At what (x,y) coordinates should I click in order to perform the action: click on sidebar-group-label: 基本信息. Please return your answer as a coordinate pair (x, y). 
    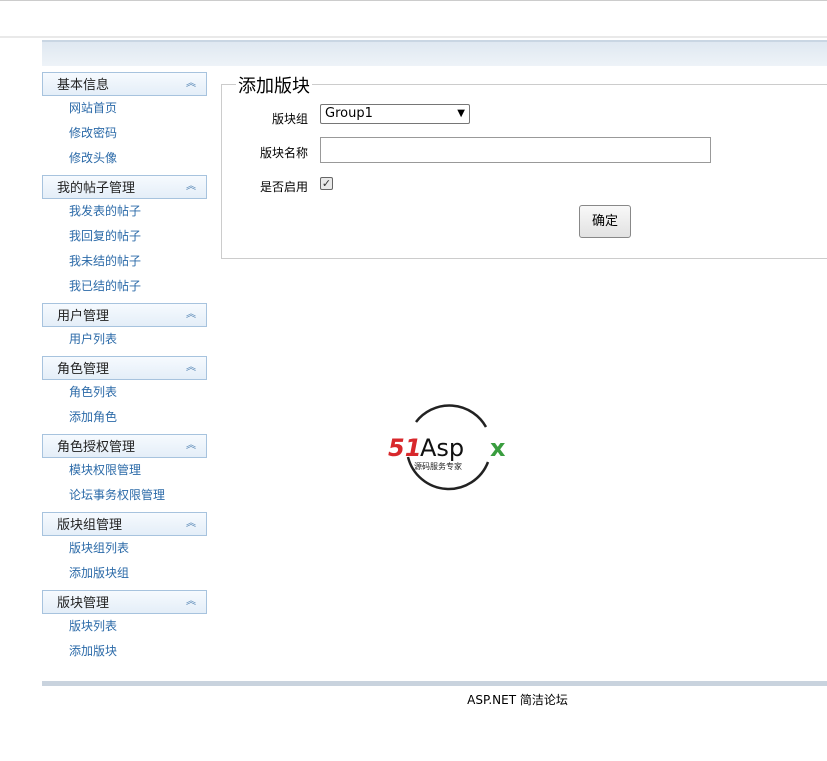
    Looking at the image, I should click on (83, 85).